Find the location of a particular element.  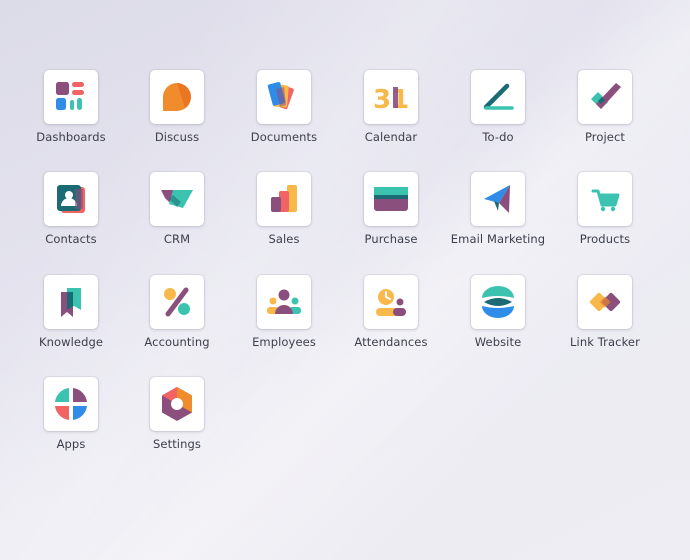

website-icon is located at coordinates (498, 302).